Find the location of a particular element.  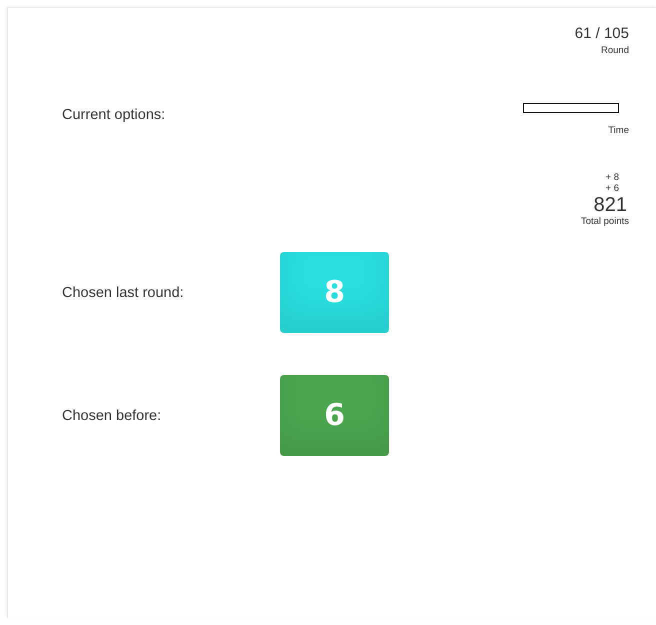

number-tile: 6 is located at coordinates (334, 415).